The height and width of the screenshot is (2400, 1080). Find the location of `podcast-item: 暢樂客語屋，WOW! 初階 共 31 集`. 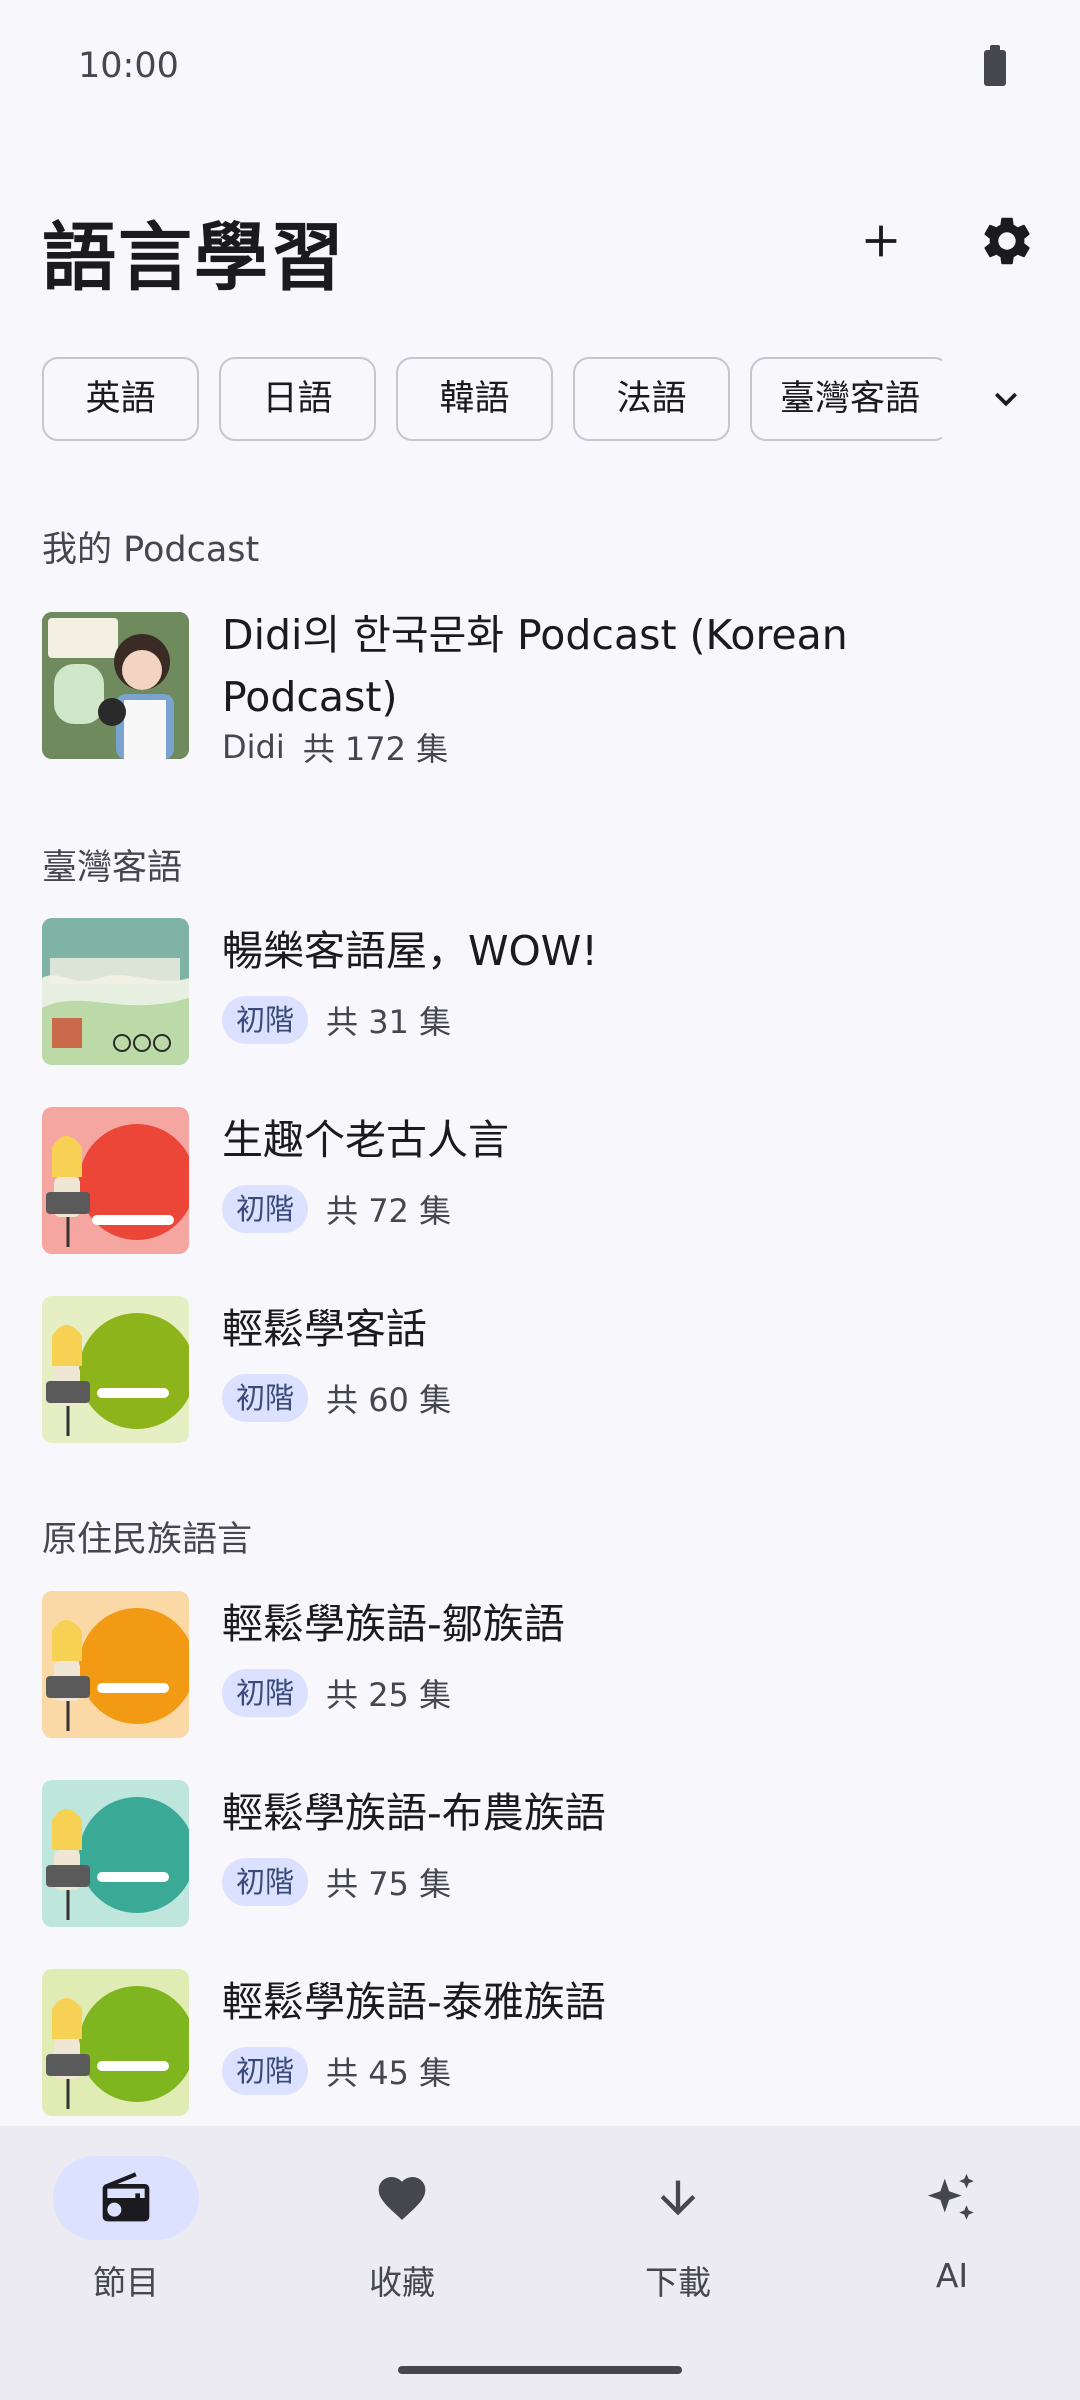

podcast-item: 暢樂客語屋，WOW! 初階 共 31 集 is located at coordinates (542, 993).